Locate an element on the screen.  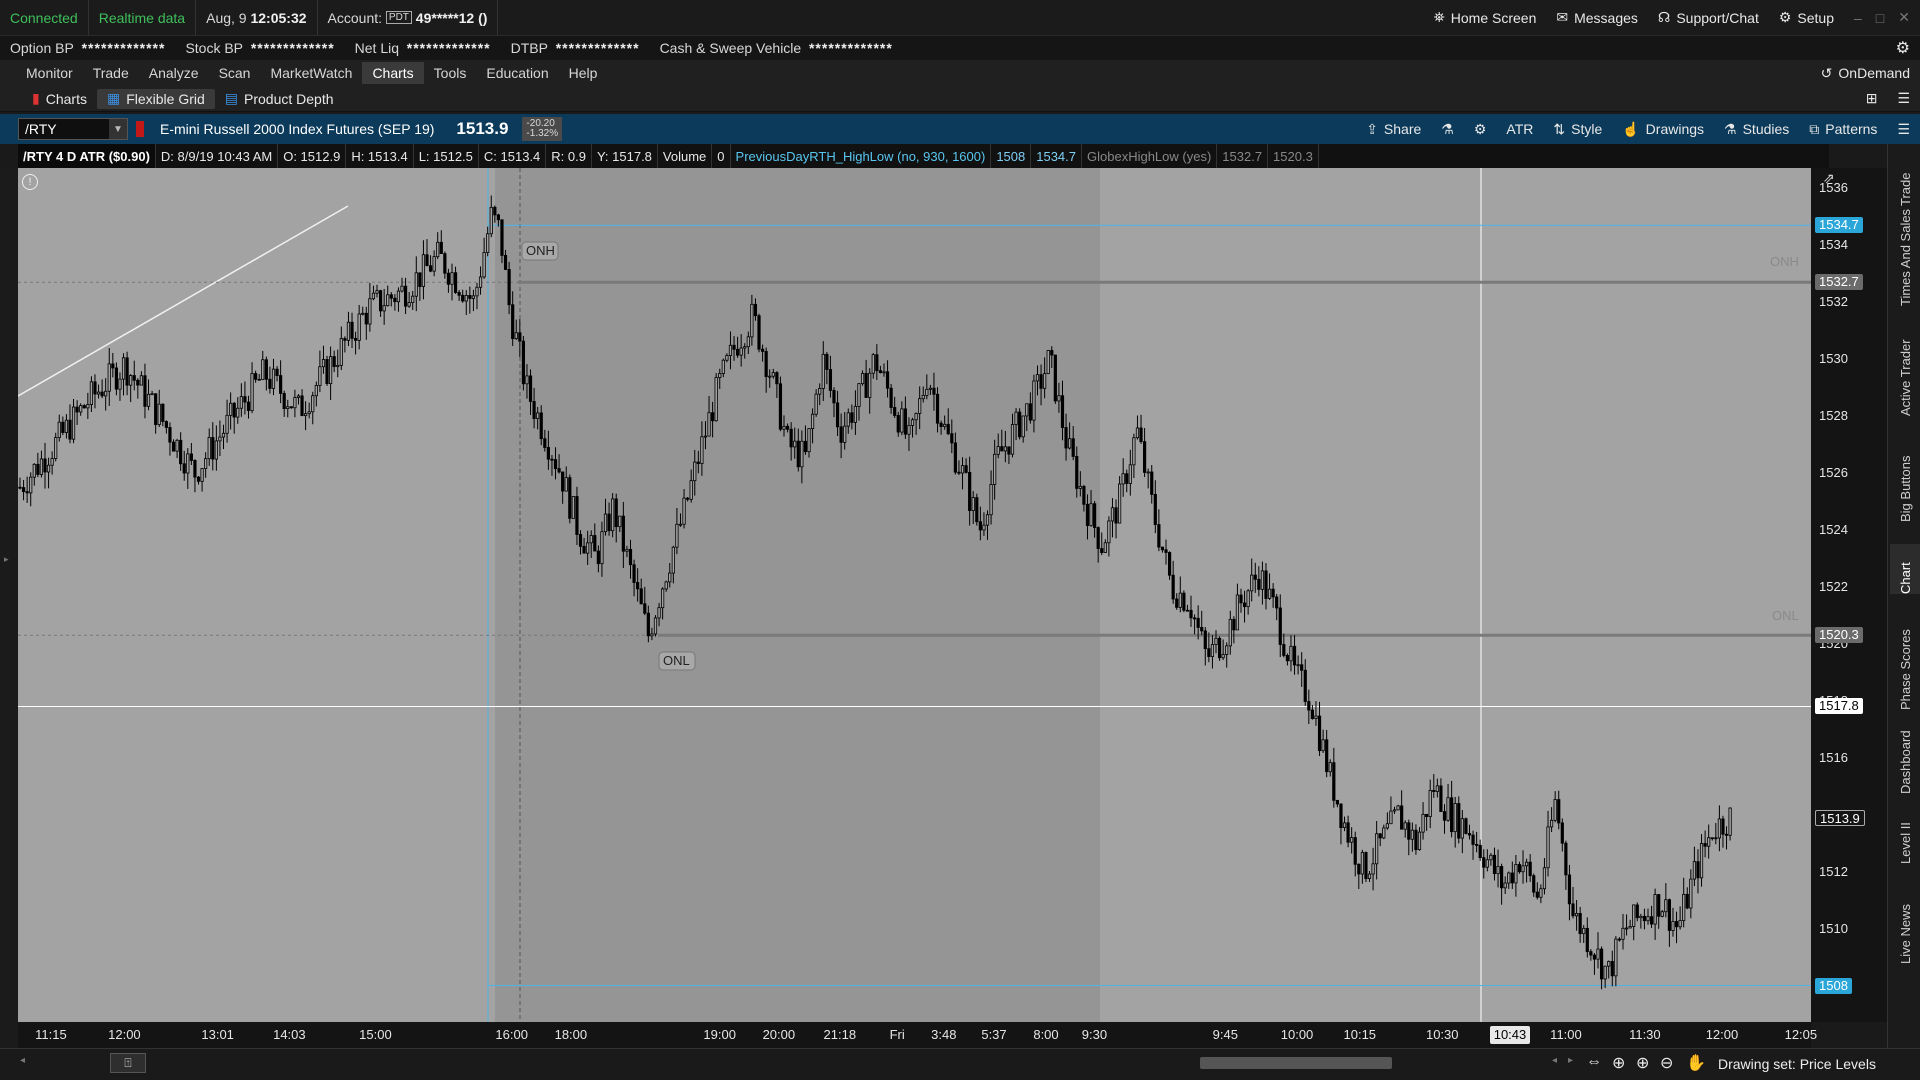
share-button: ⇪ Share is located at coordinates (1393, 129).